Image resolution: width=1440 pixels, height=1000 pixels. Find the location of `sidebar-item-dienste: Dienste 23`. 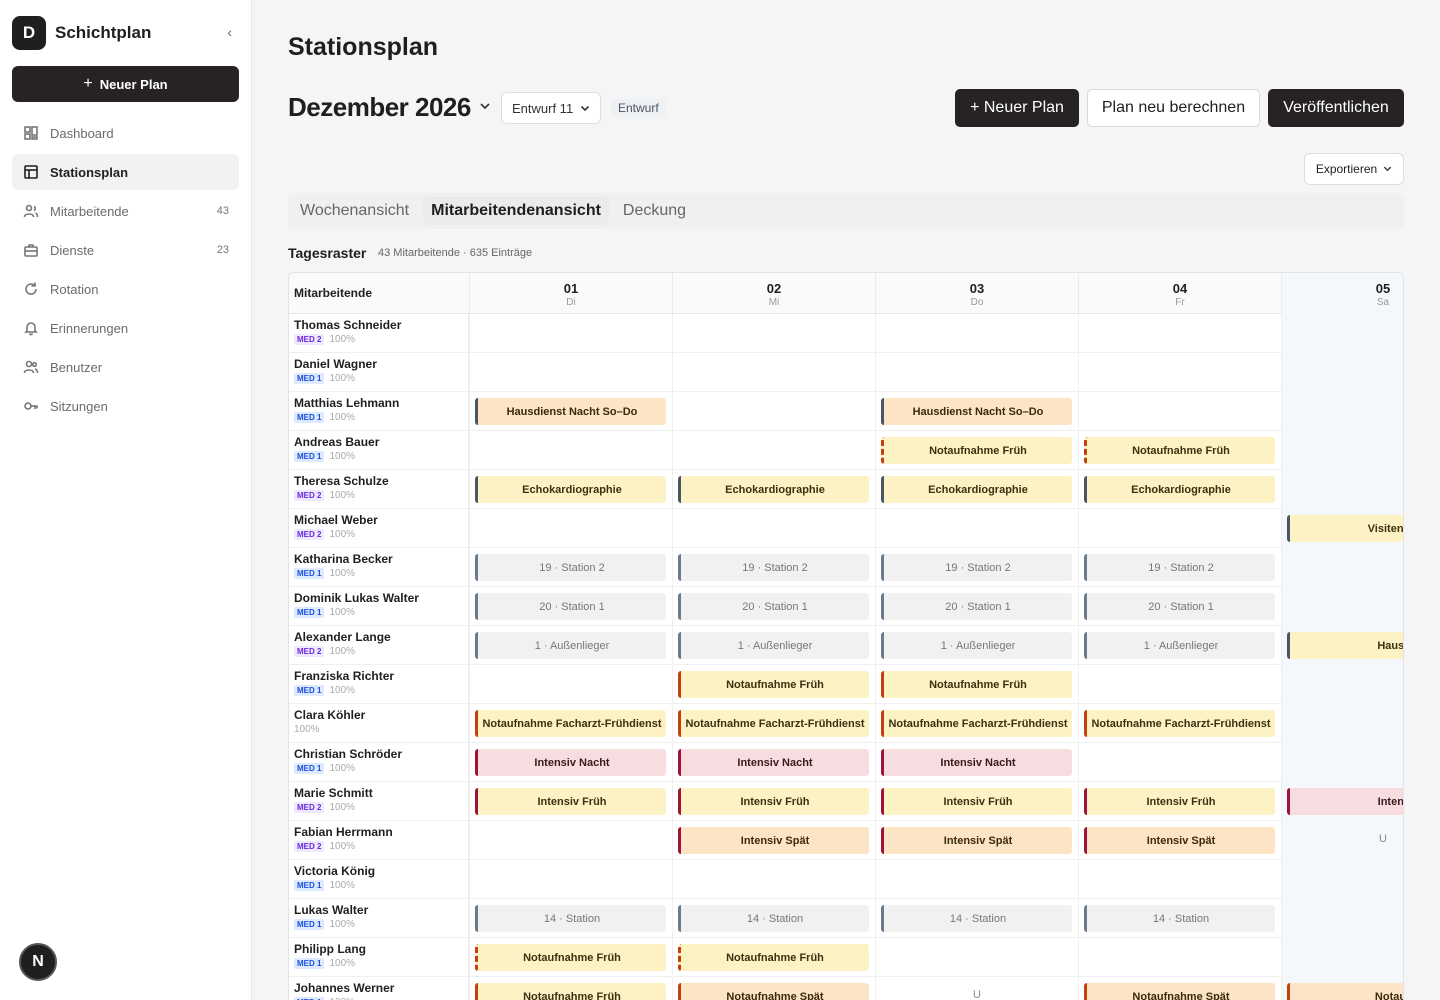

sidebar-item-dienste: Dienste 23 is located at coordinates (125, 250).